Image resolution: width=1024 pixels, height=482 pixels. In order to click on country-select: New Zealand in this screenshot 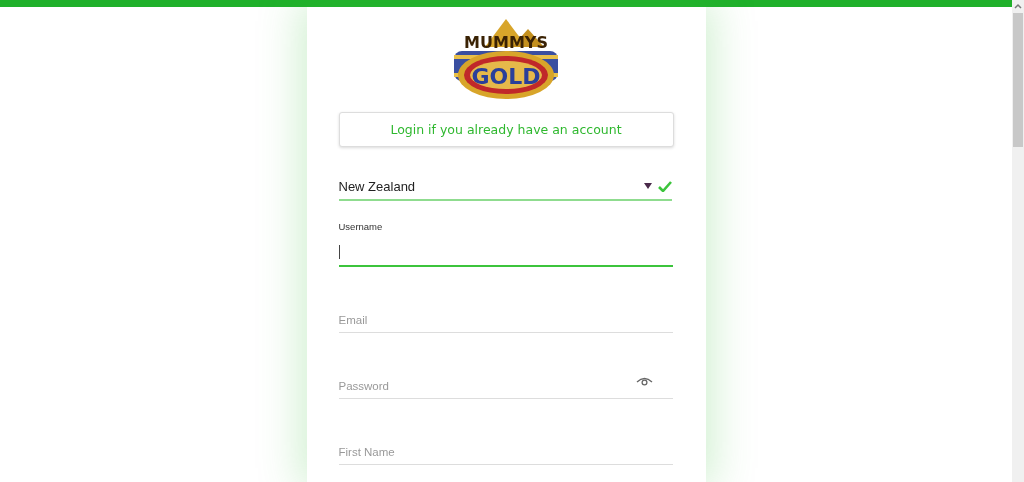, I will do `click(505, 187)`.